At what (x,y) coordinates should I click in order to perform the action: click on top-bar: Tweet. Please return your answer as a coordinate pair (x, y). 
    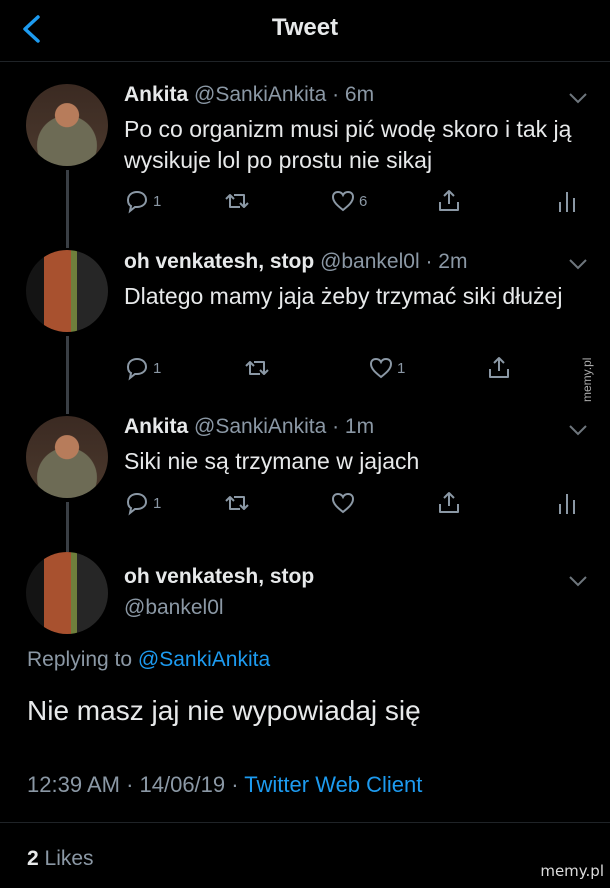
    Looking at the image, I should click on (305, 31).